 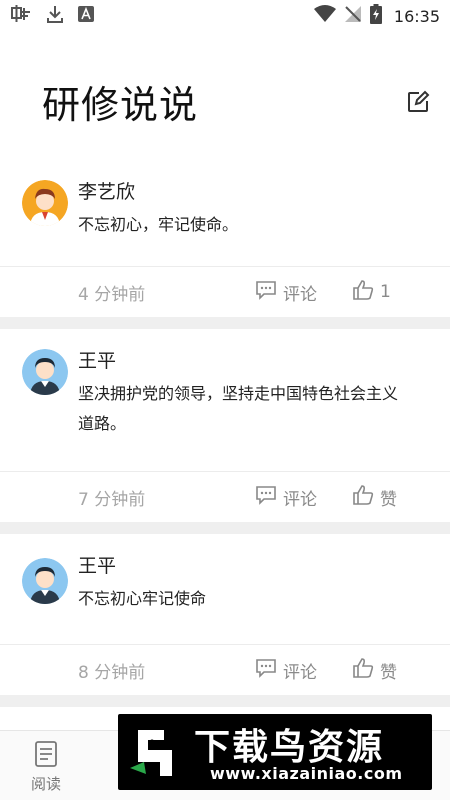 I want to click on document-icon, so click(x=46, y=756).